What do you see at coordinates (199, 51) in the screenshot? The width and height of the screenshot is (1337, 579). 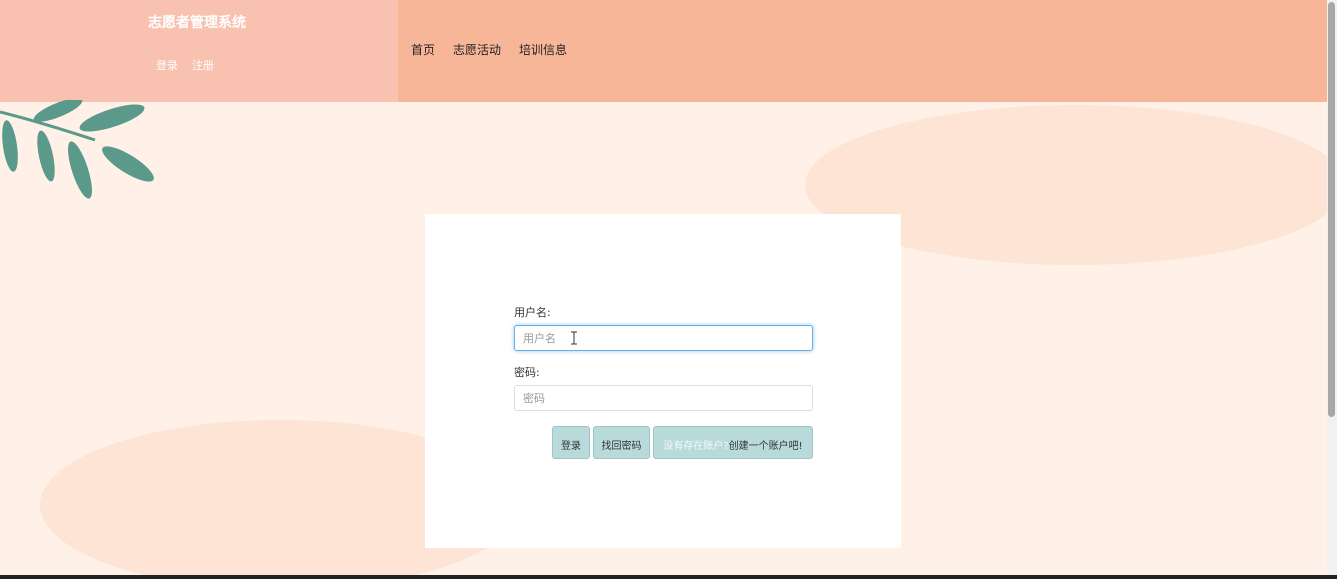 I see `header-brand-panel: 志愿者管理系统` at bounding box center [199, 51].